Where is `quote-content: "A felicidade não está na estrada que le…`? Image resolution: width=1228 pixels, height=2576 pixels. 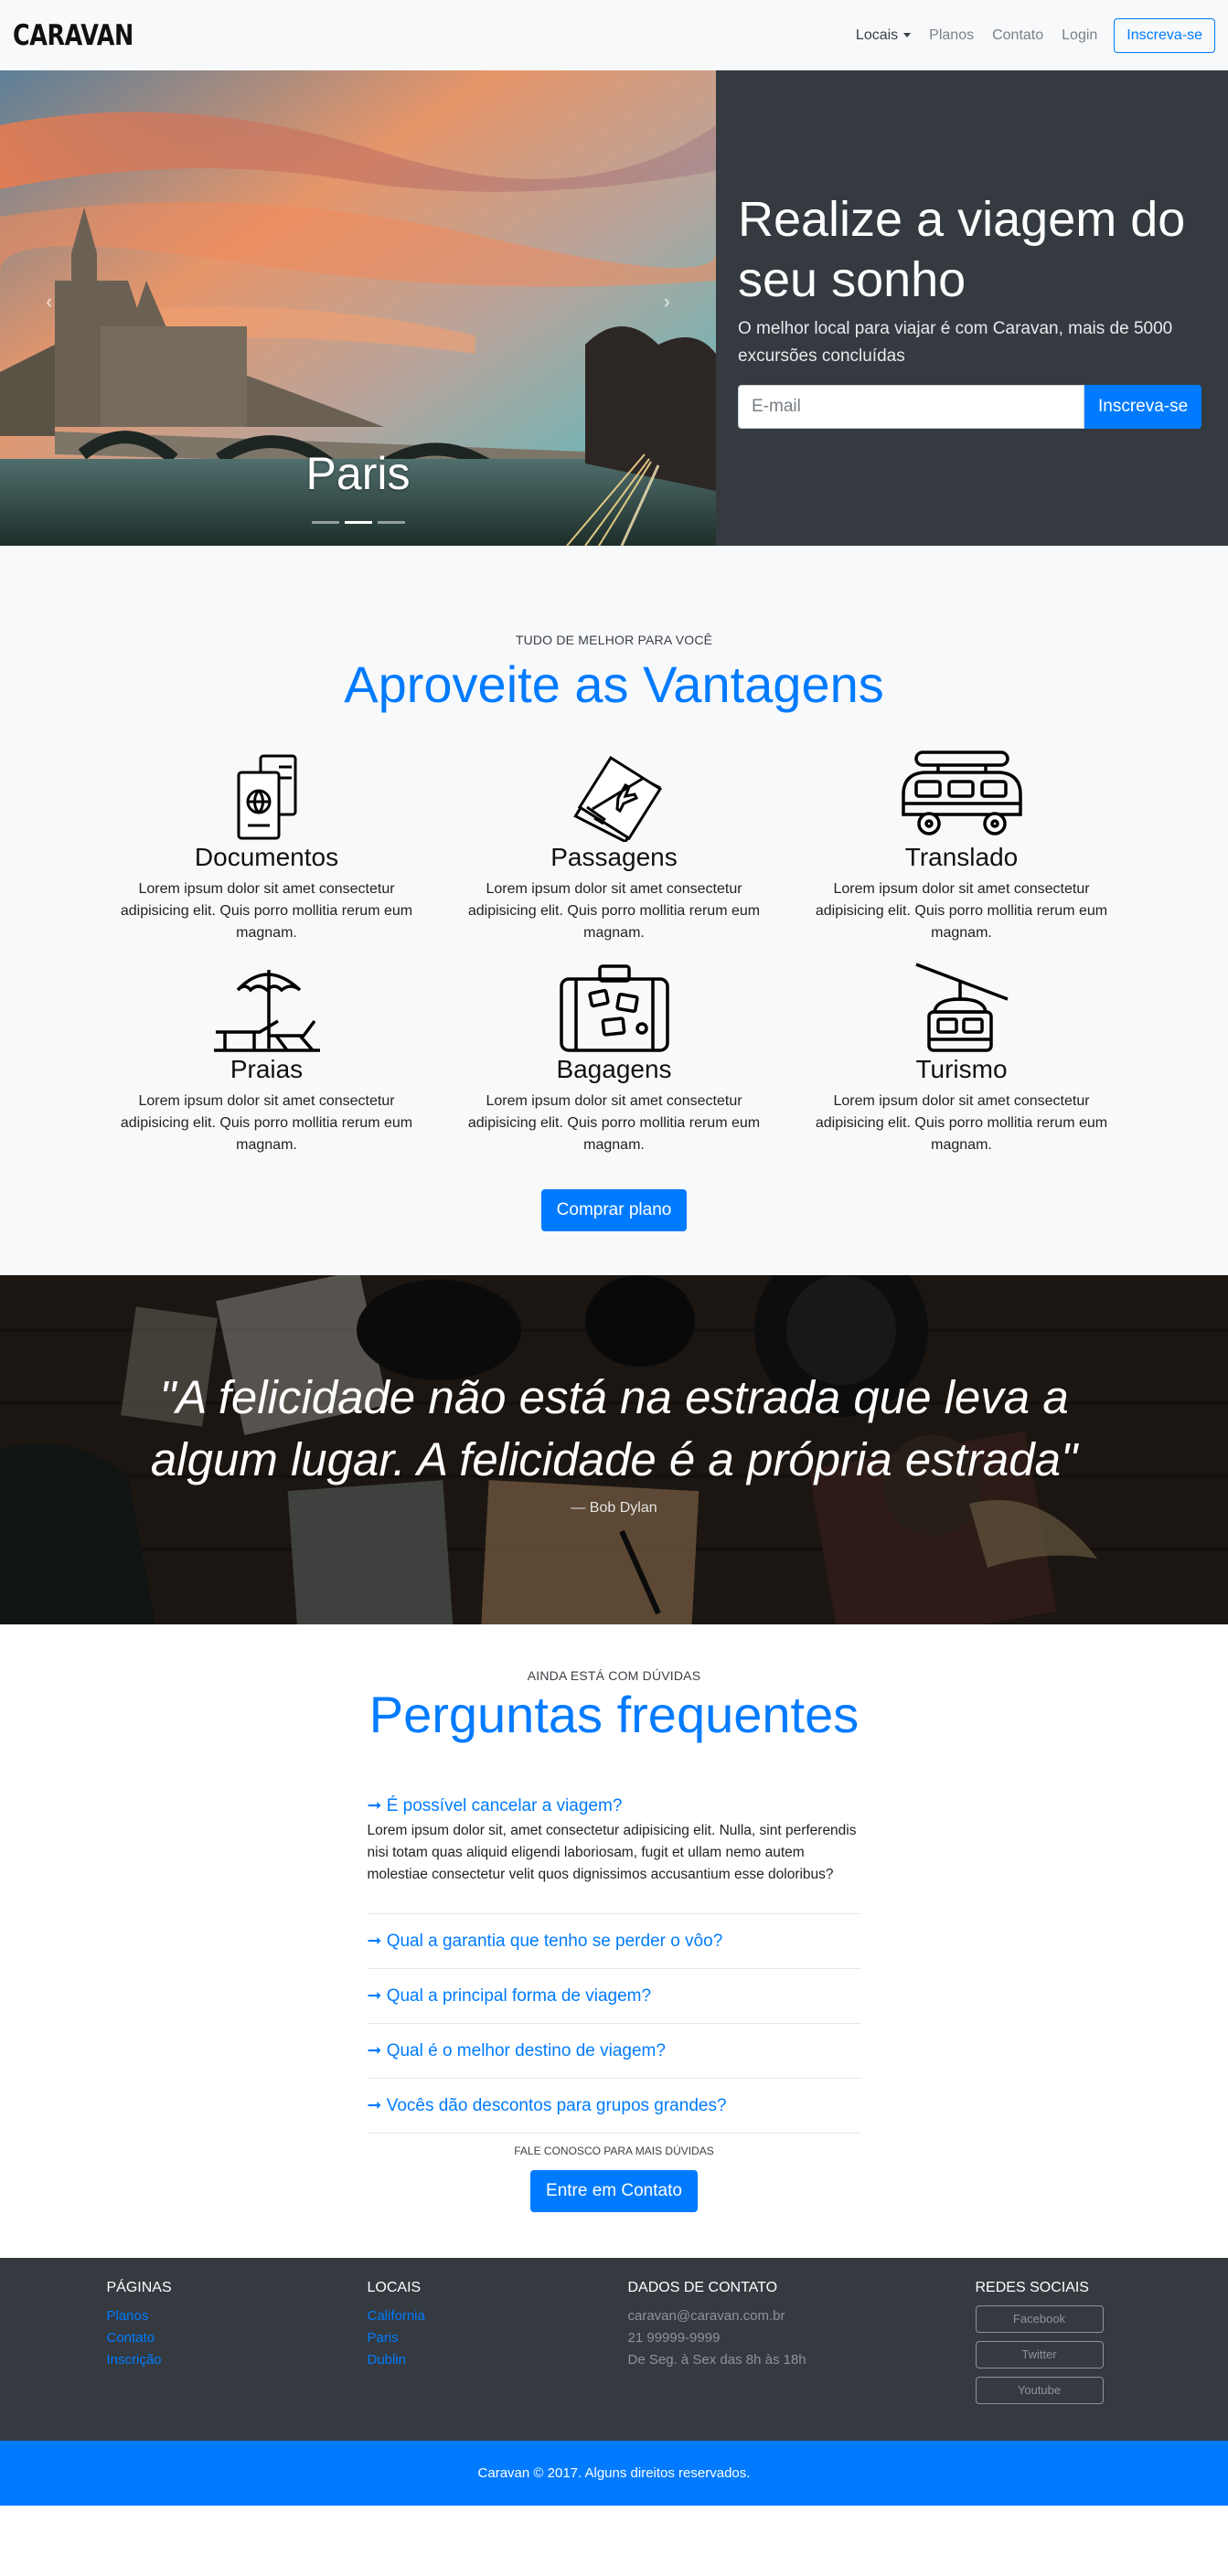 quote-content: "A felicidade não está na estrada que le… is located at coordinates (614, 1442).